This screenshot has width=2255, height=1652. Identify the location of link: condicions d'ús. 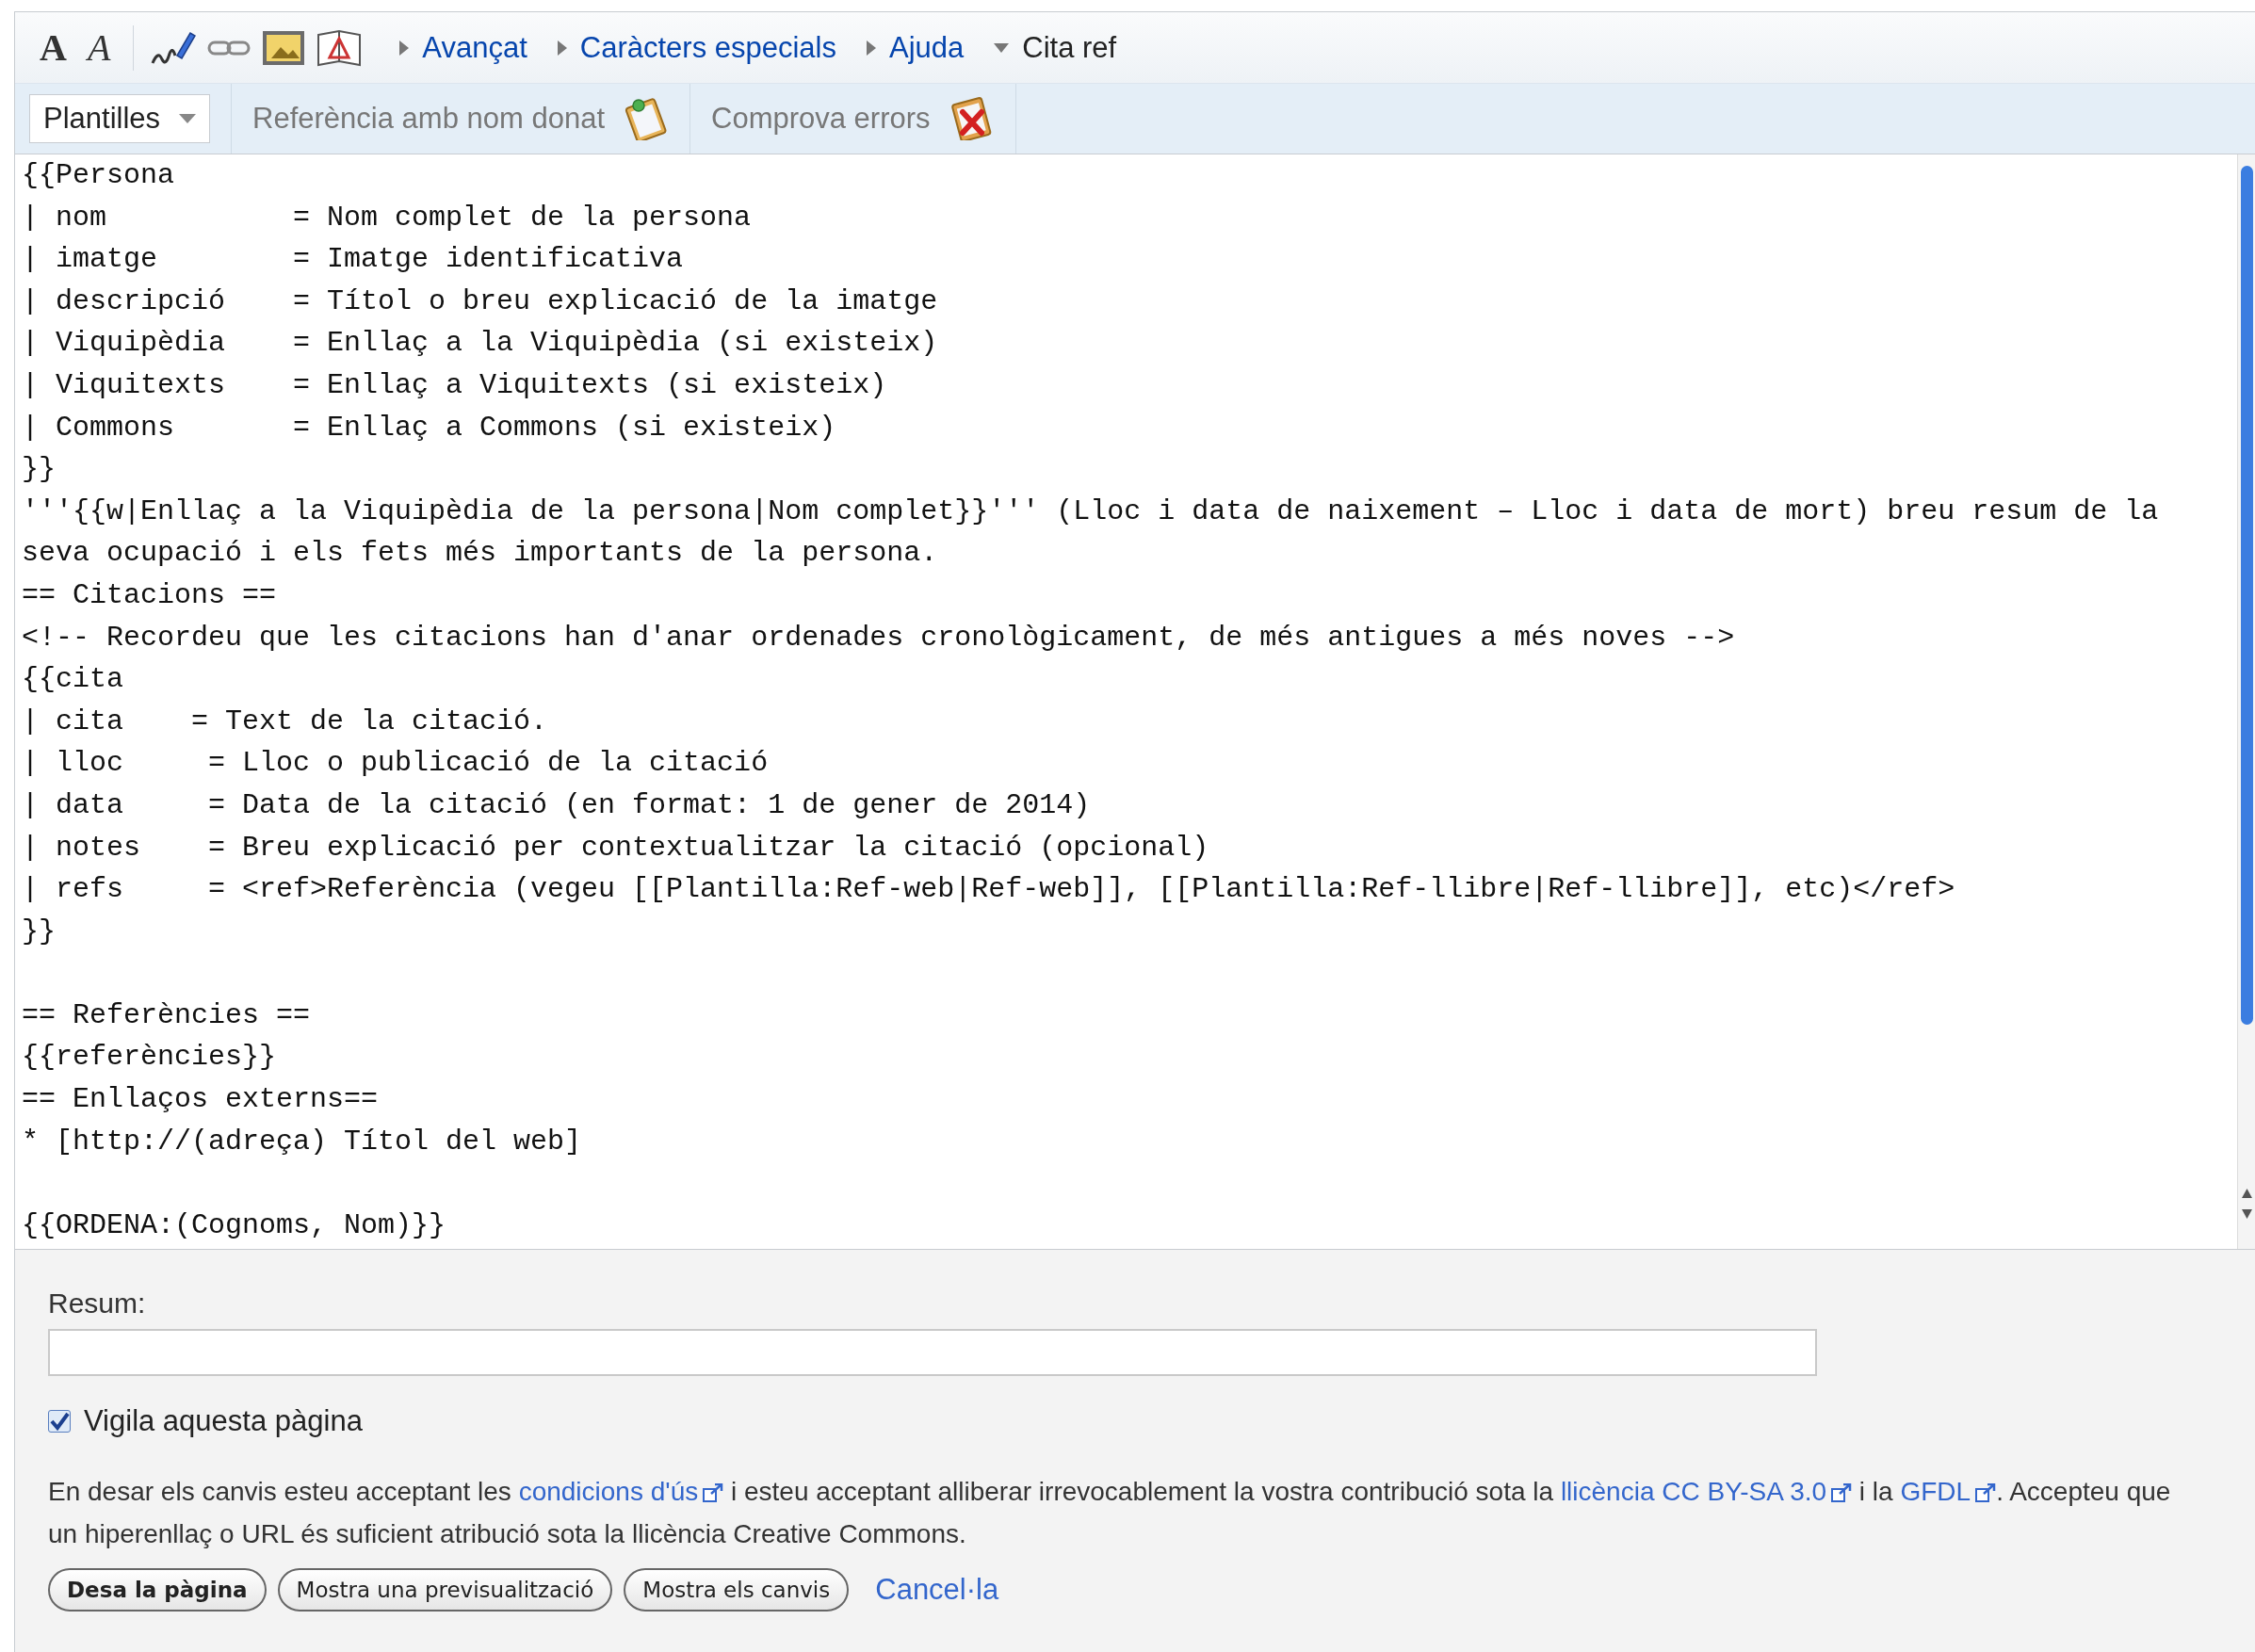
(621, 1491).